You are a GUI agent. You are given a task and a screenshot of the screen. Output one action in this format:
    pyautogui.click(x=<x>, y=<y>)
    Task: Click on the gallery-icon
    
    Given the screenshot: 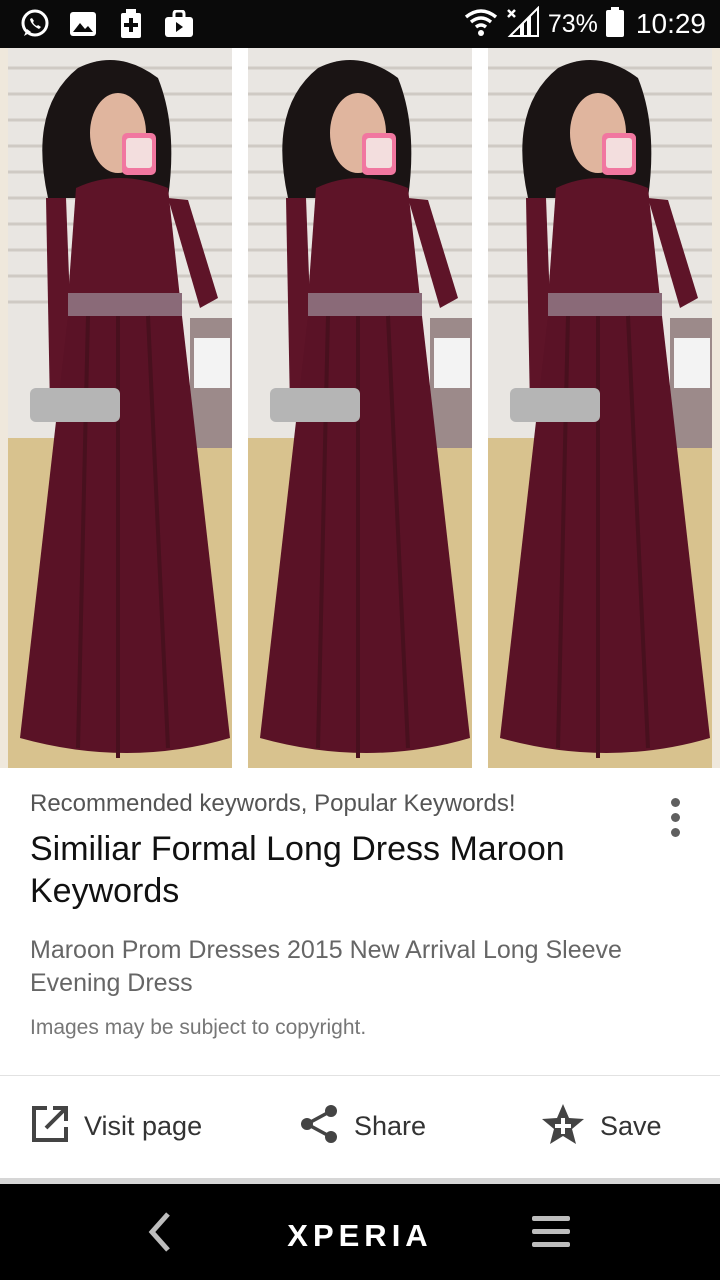 What is the action you would take?
    pyautogui.click(x=83, y=24)
    